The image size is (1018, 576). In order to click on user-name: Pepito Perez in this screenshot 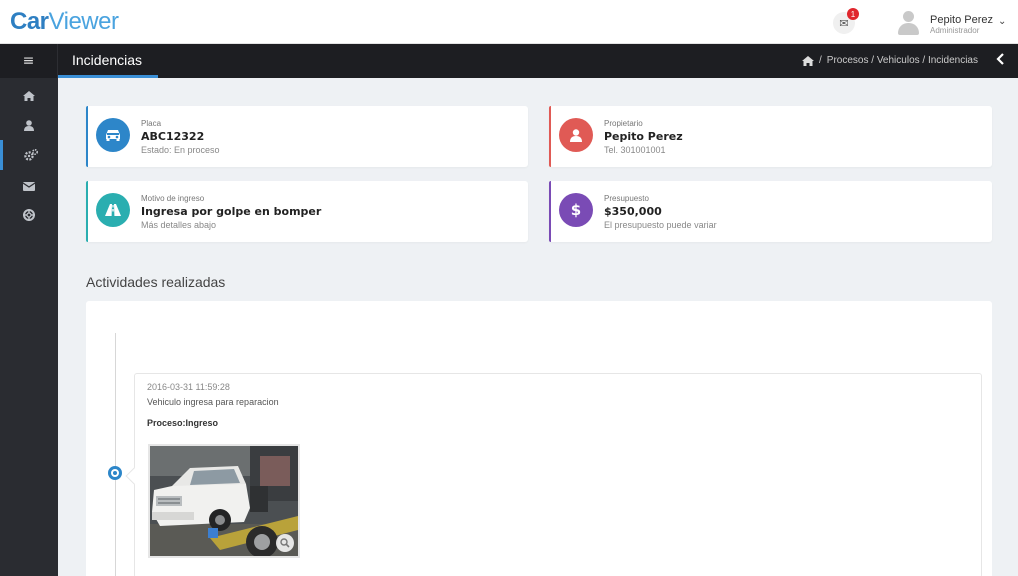, I will do `click(961, 20)`.